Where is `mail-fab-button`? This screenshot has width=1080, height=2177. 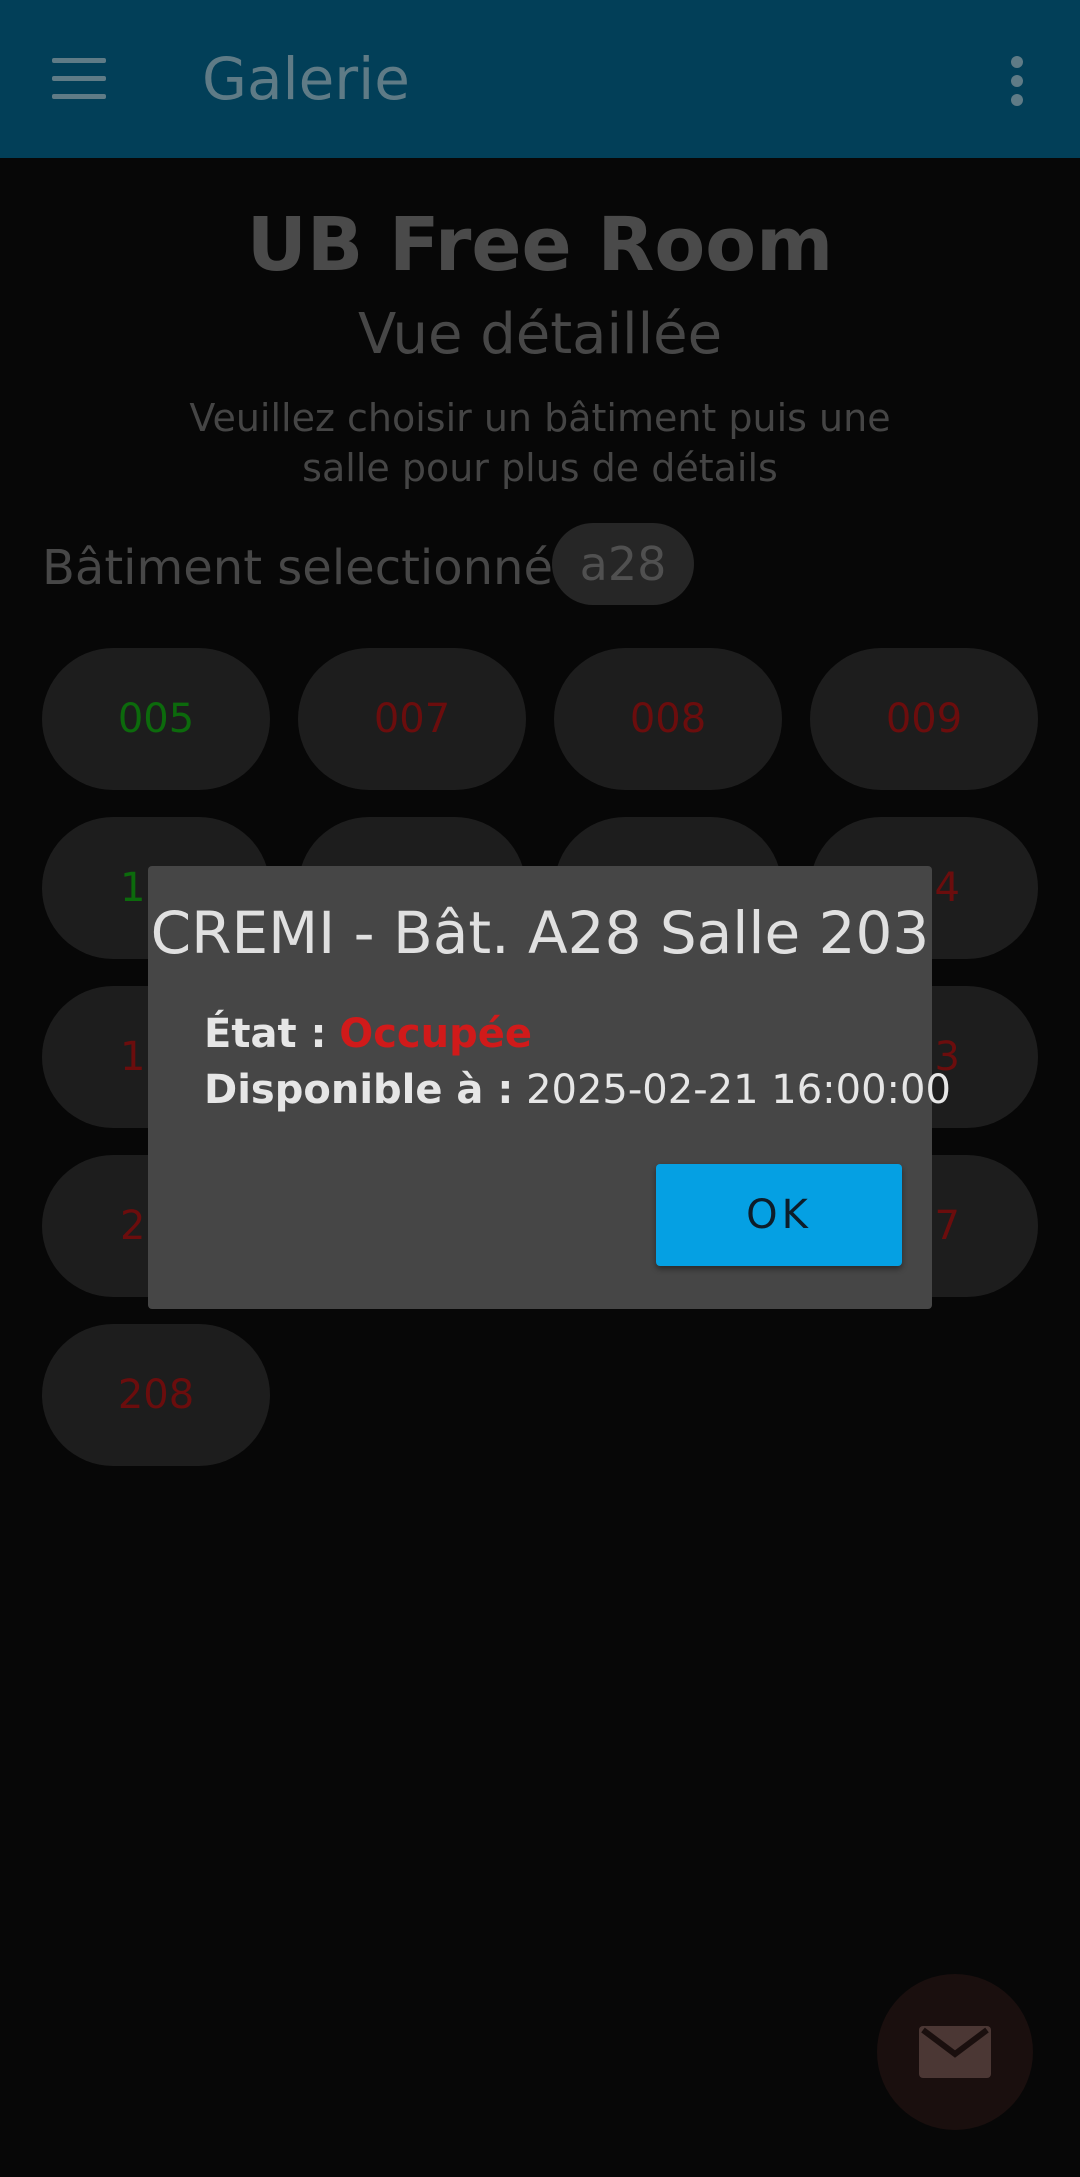 mail-fab-button is located at coordinates (955, 2052).